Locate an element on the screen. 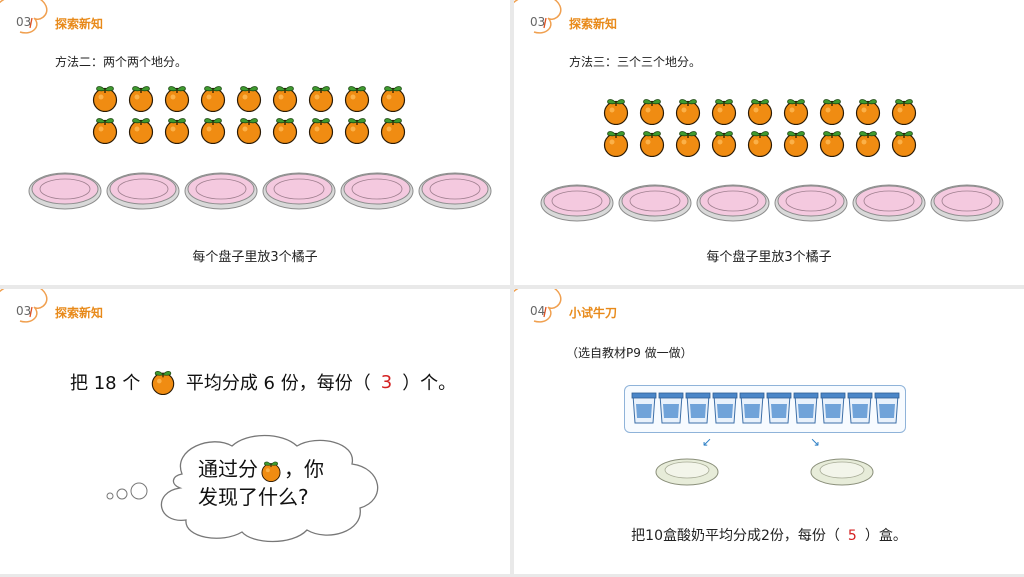  yogurt-group is located at coordinates (765, 409).